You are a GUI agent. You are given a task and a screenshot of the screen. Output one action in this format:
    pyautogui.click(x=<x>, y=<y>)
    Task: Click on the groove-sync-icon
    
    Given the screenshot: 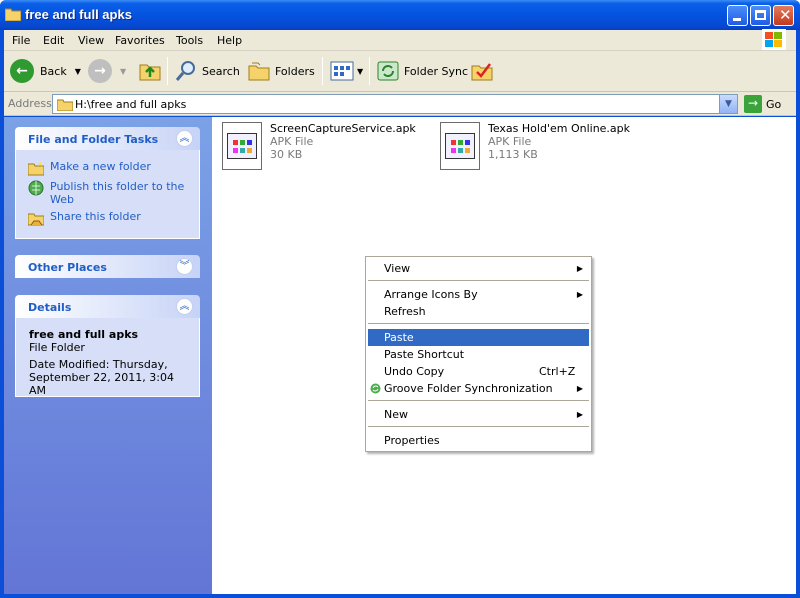 What is the action you would take?
    pyautogui.click(x=375, y=388)
    